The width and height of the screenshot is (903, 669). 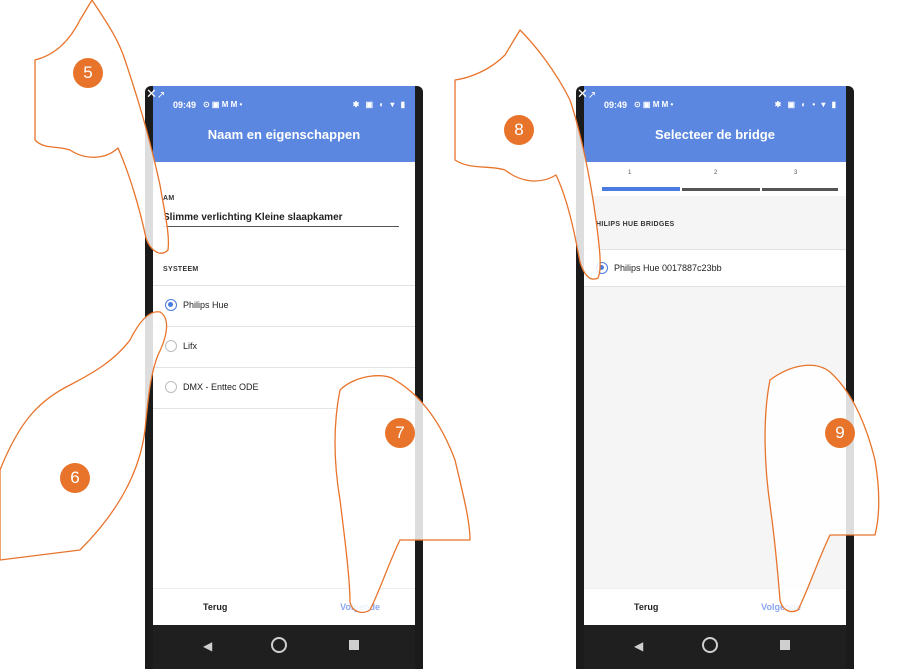 I want to click on step-badge-6: 6, so click(x=75, y=478).